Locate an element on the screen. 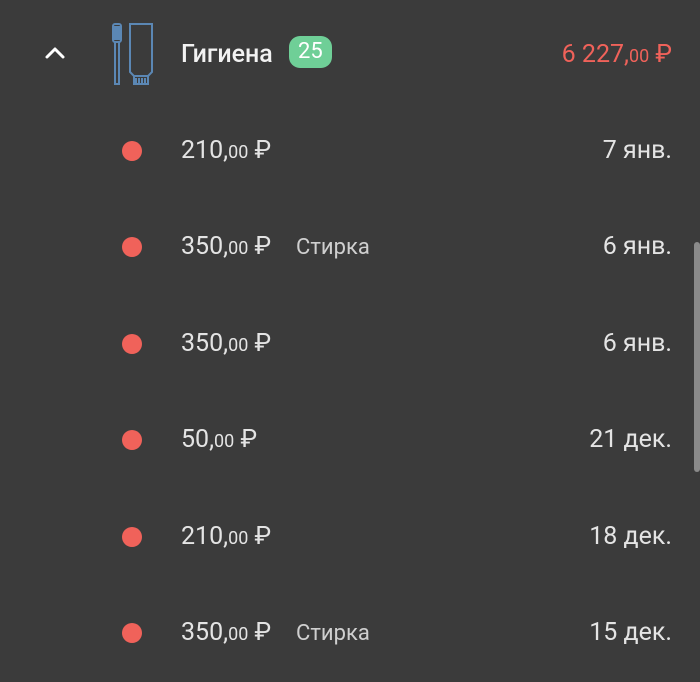  transaction-date: 18 дек. is located at coordinates (630, 536).